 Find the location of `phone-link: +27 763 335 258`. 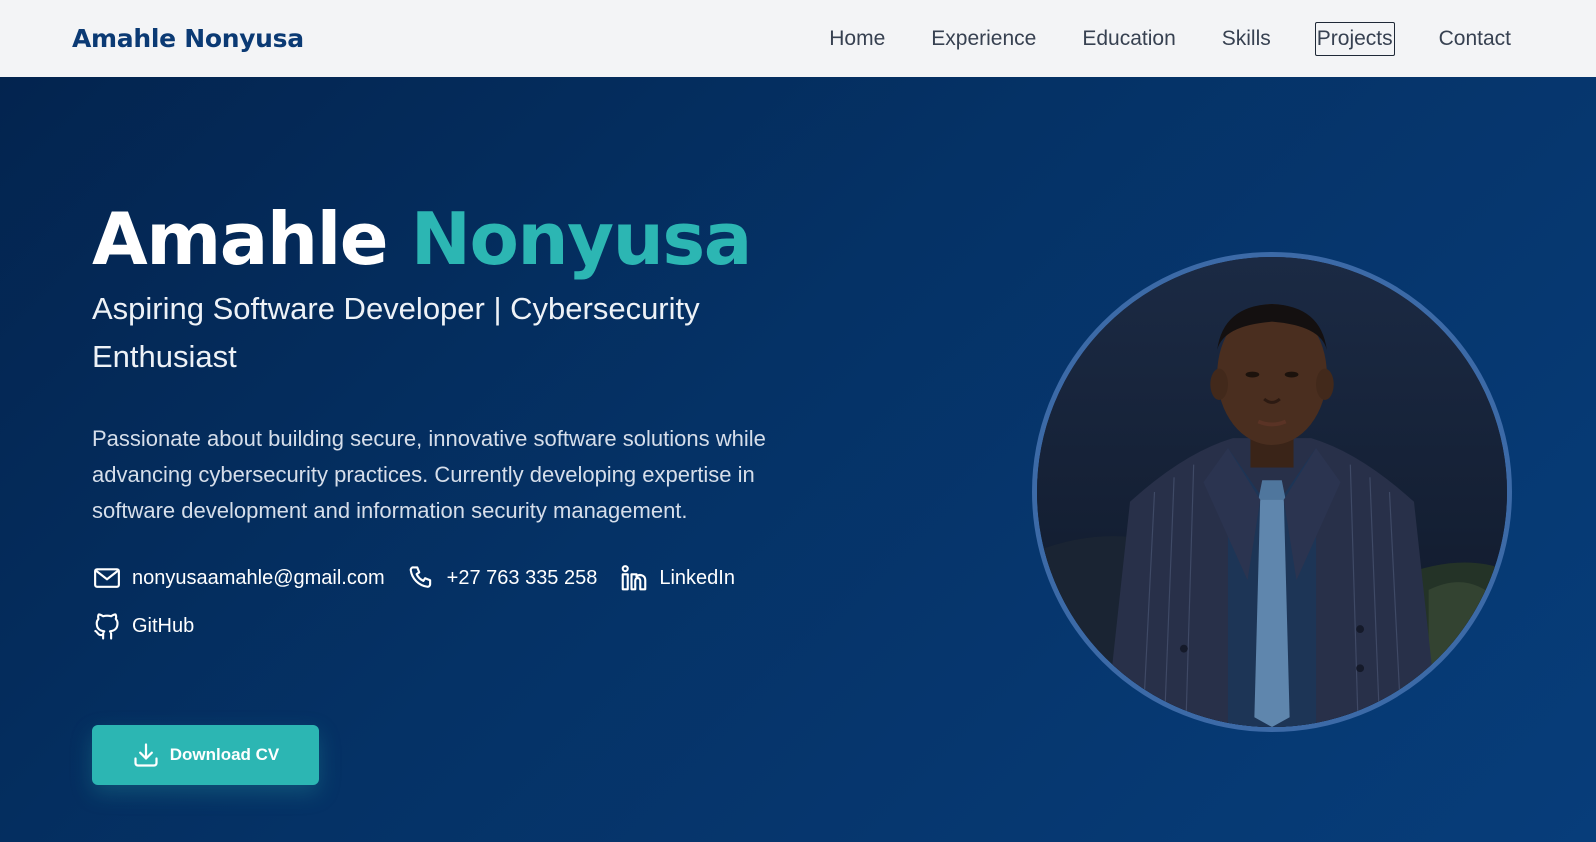

phone-link: +27 763 335 258 is located at coordinates (502, 578).